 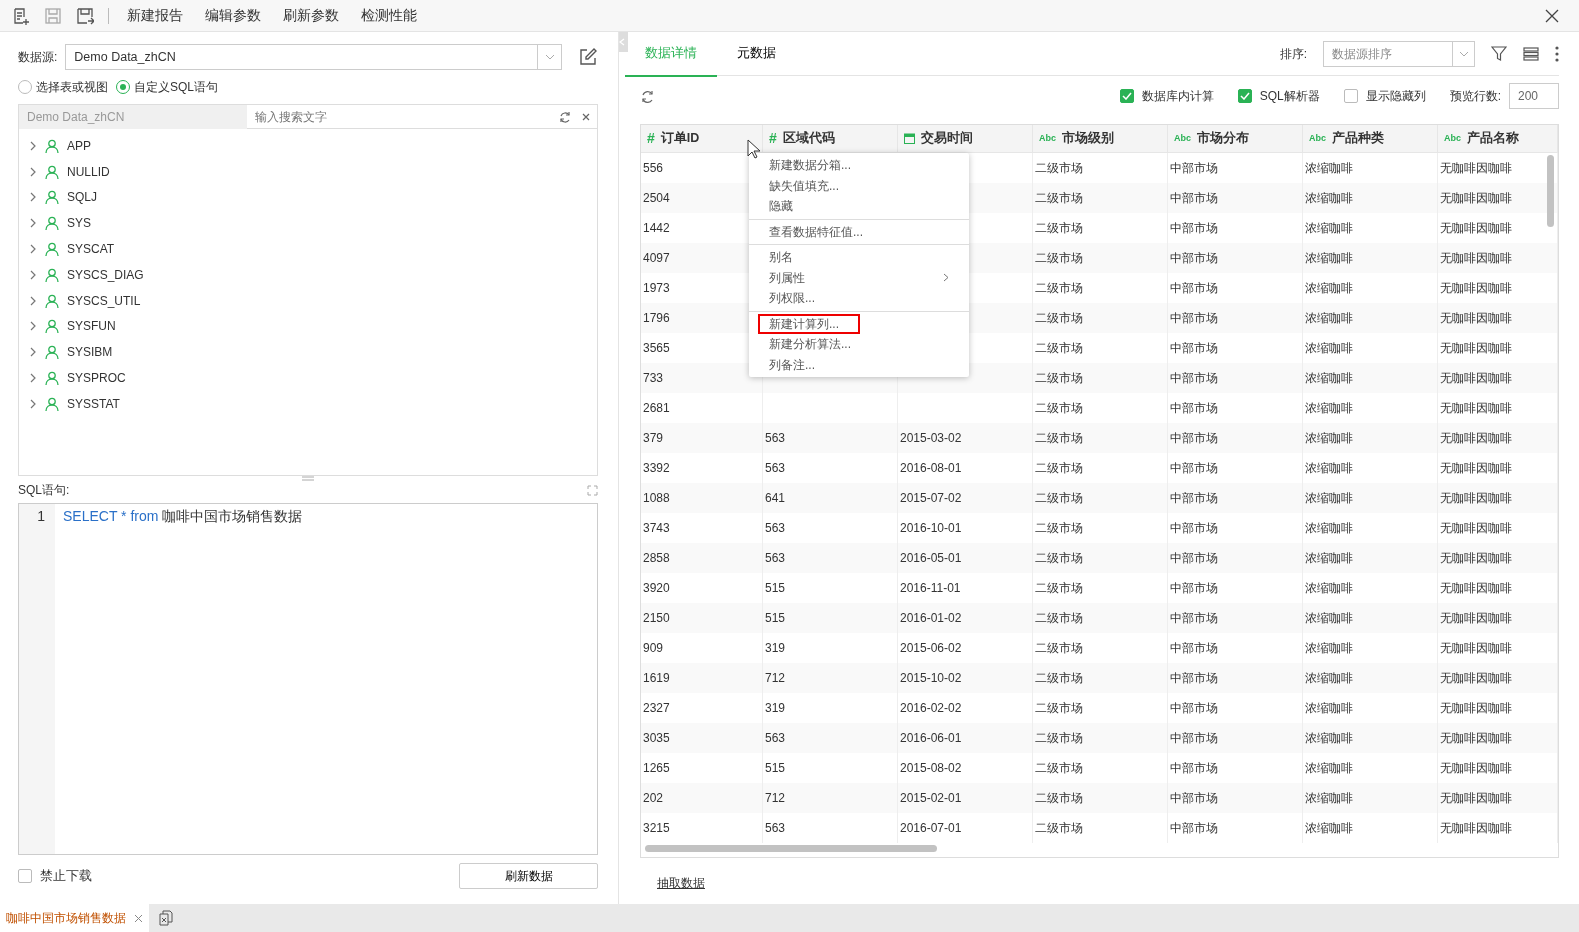 What do you see at coordinates (965, 798) in the screenshot?
I see `table-cell: 2015-02-01` at bounding box center [965, 798].